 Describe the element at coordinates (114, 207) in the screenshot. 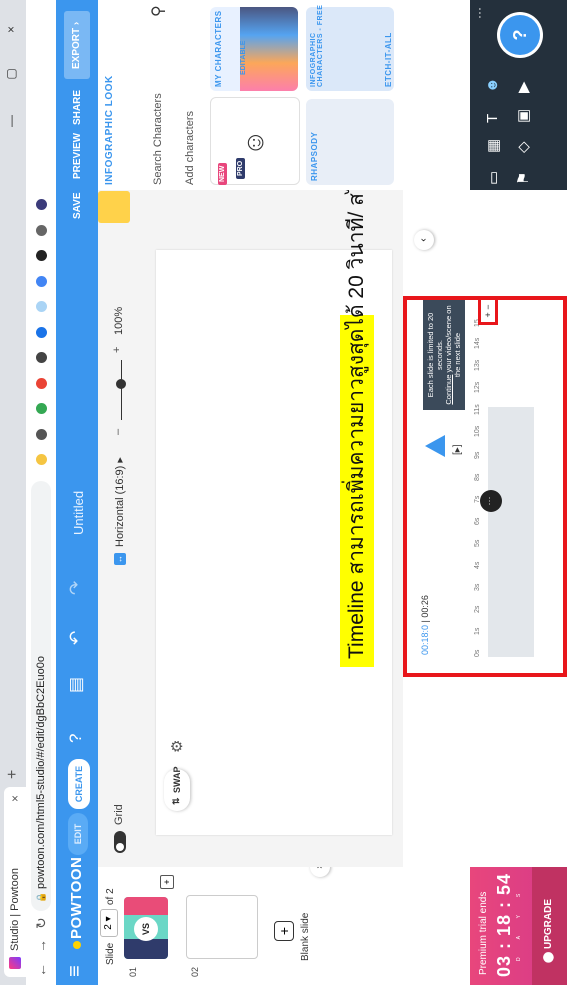

I see `character-pack-icon` at that location.